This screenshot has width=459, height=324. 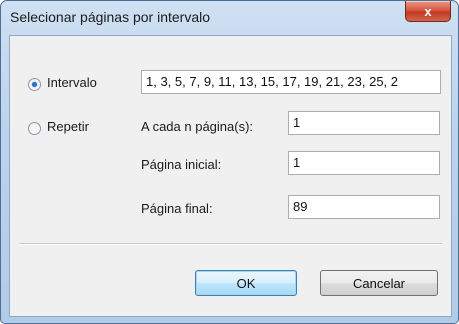 I want to click on end-page-input: 89, so click(x=364, y=207).